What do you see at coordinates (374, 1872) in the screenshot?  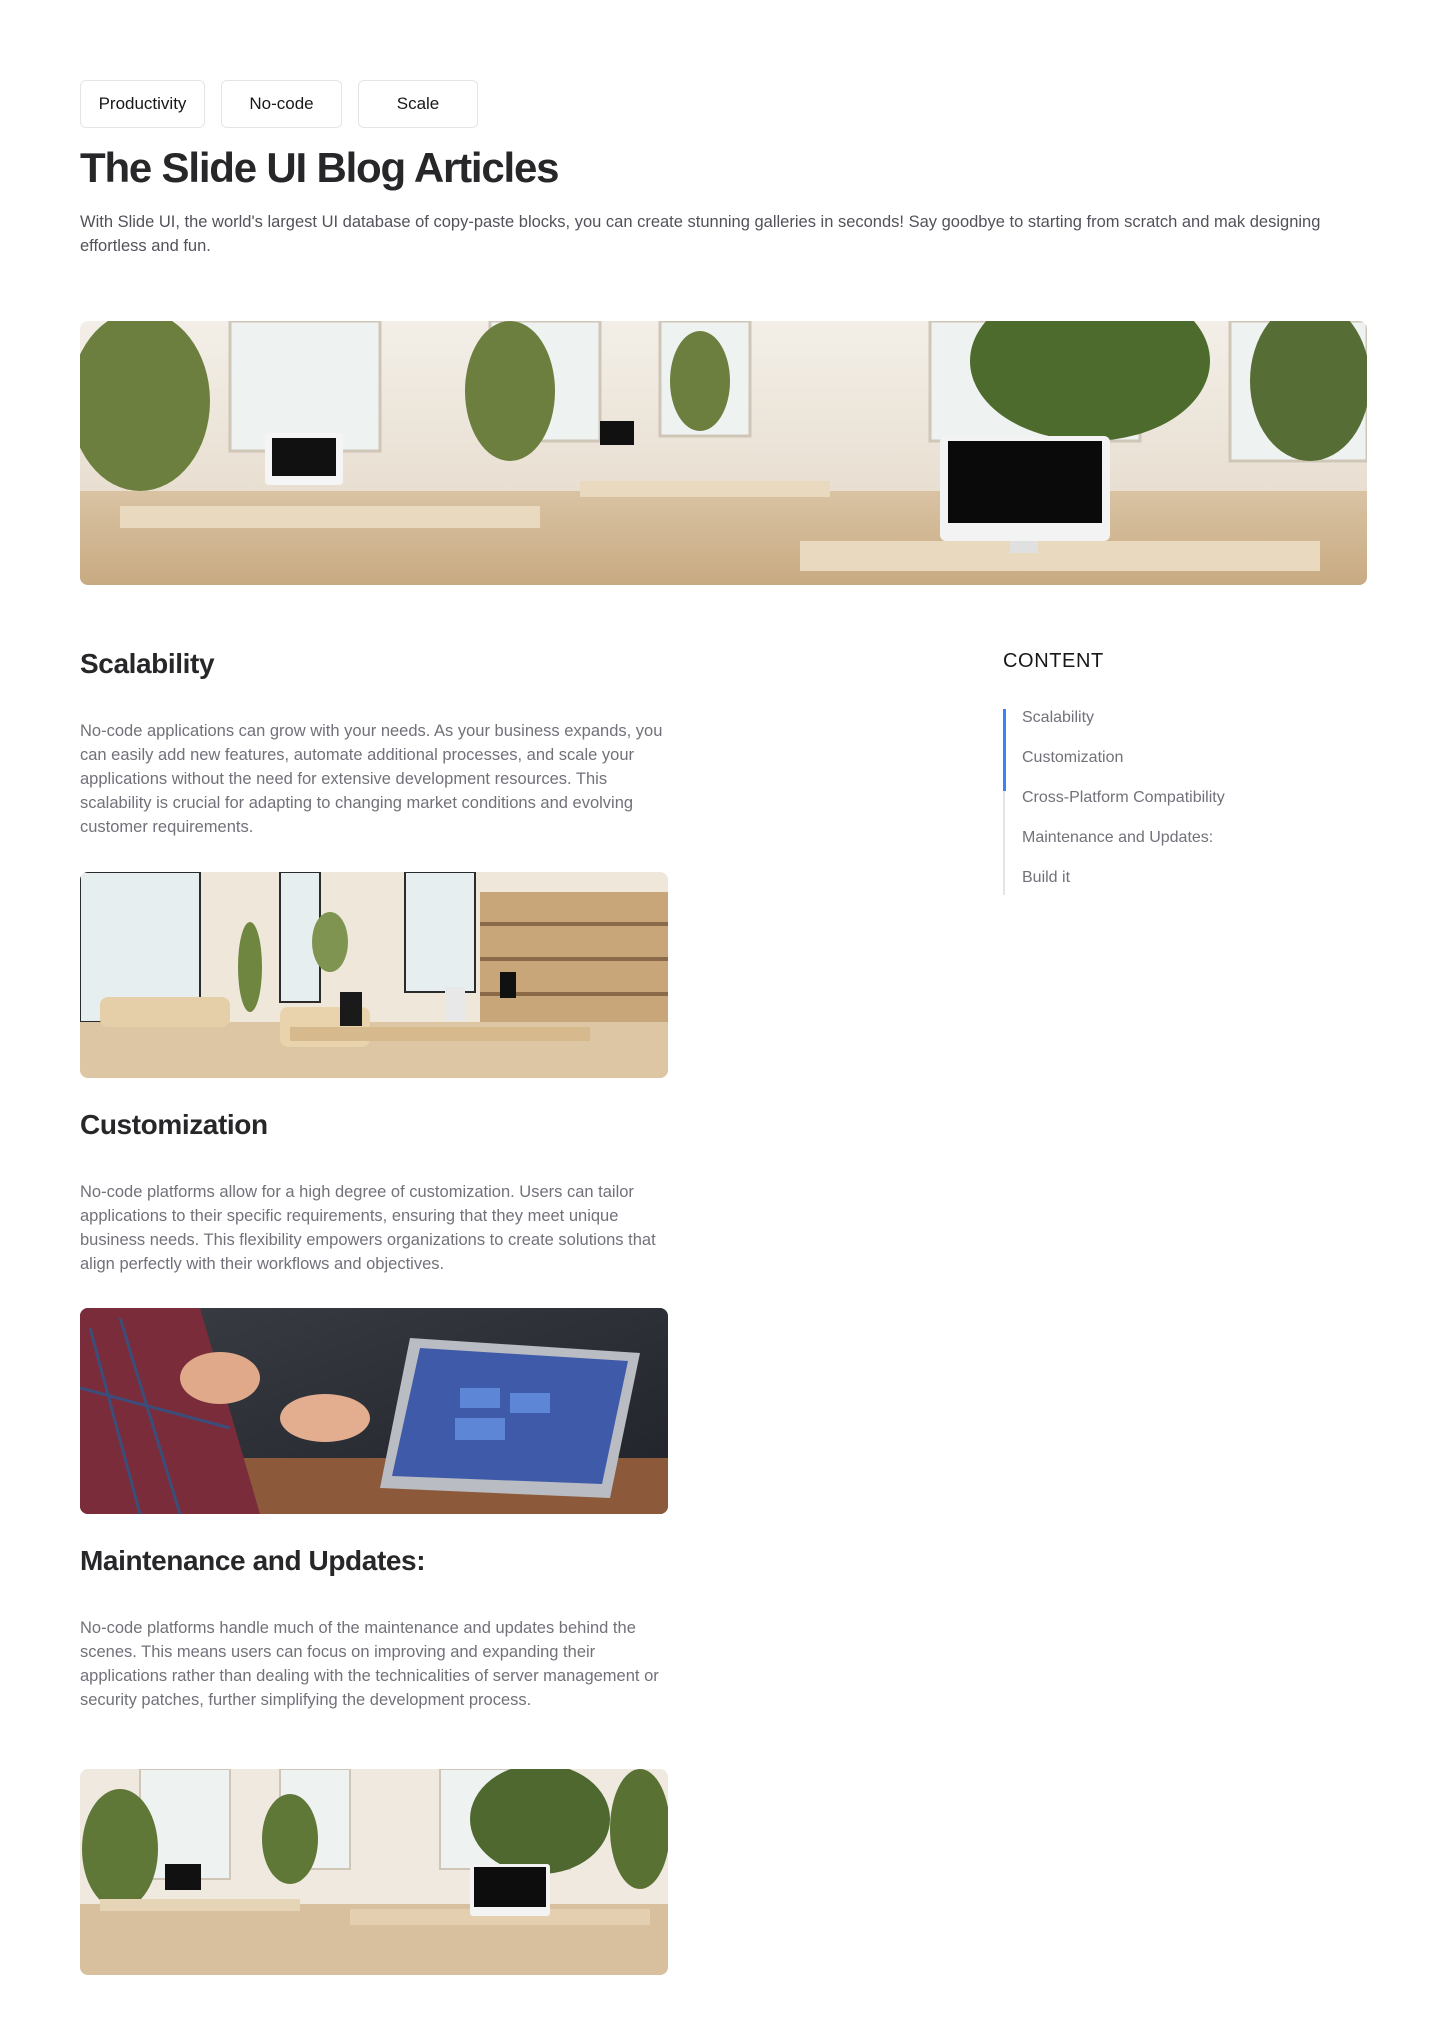 I see `section-image-maintenance` at bounding box center [374, 1872].